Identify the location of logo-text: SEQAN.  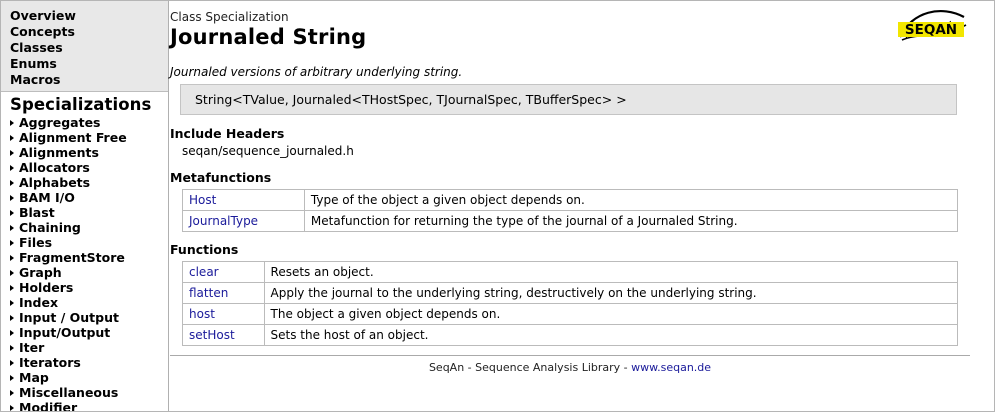
(931, 30).